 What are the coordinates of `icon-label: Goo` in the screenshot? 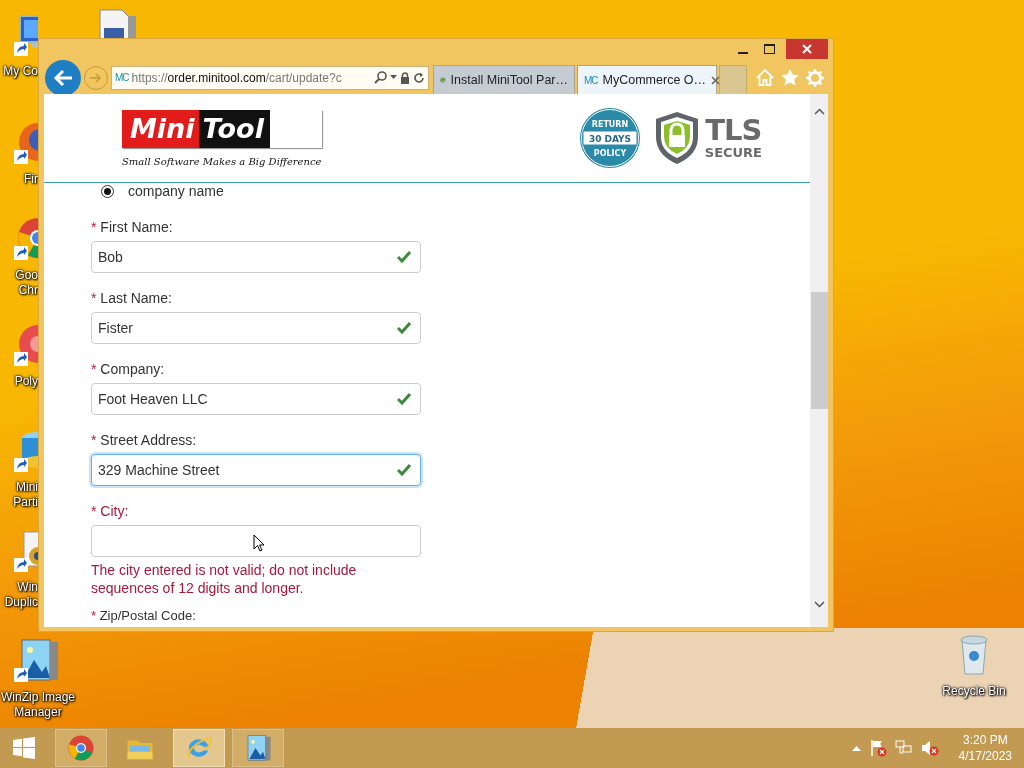 It's located at (26, 275).